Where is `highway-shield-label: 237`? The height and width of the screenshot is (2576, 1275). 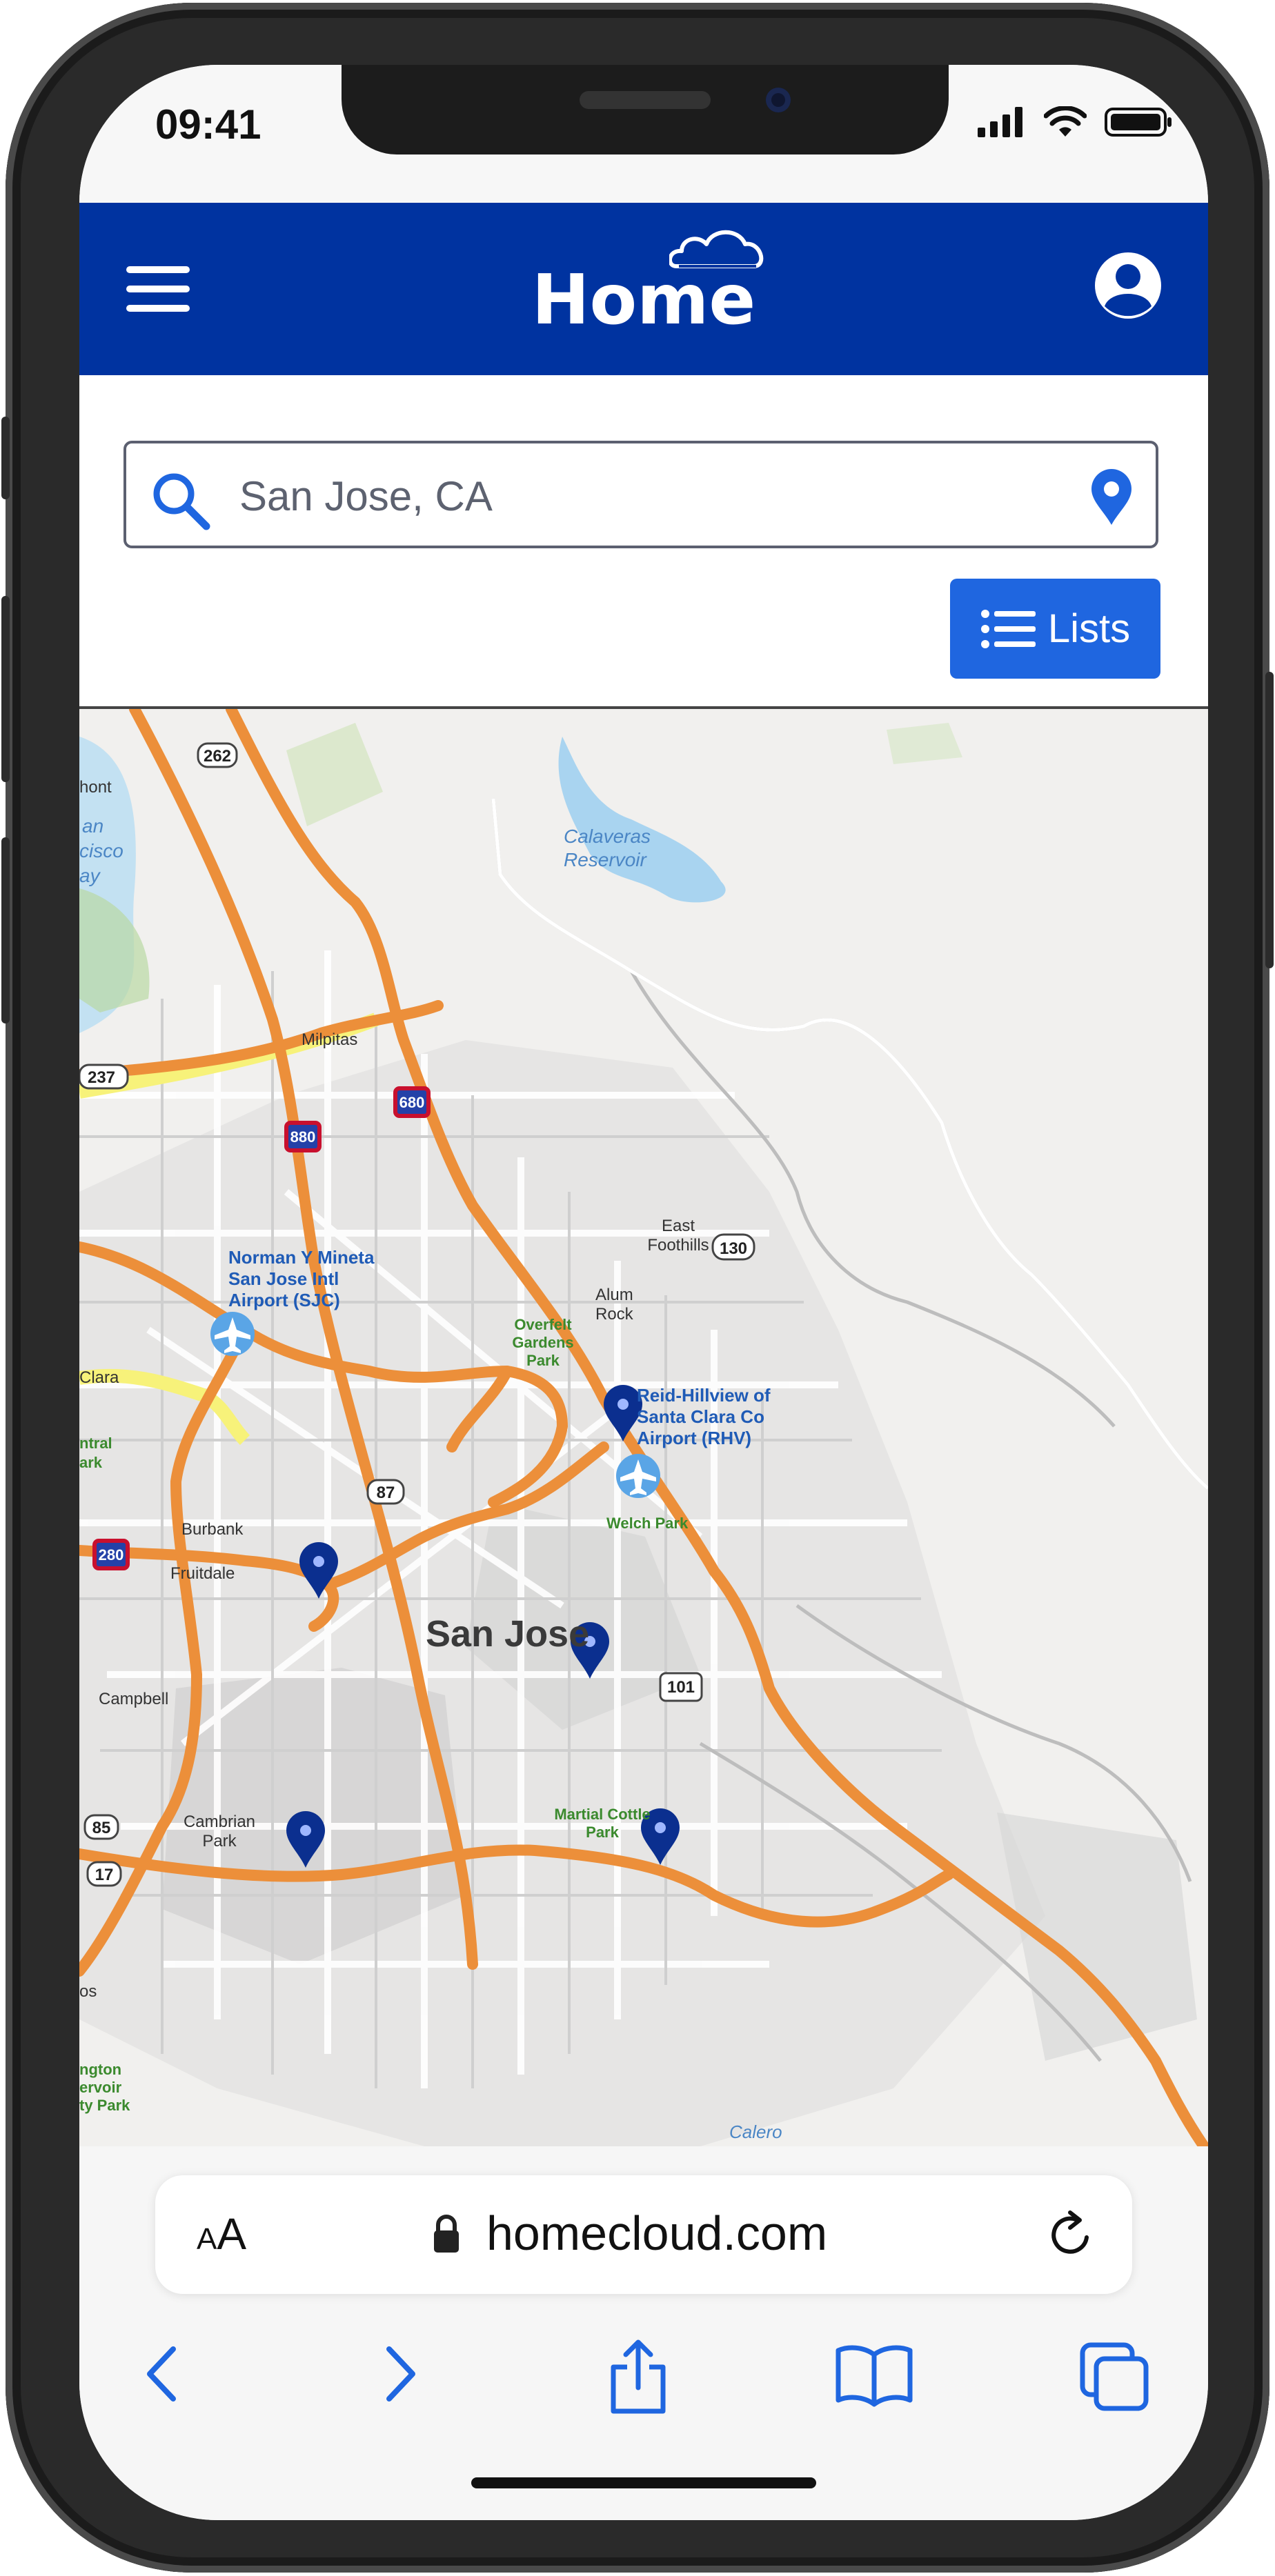 highway-shield-label: 237 is located at coordinates (102, 1077).